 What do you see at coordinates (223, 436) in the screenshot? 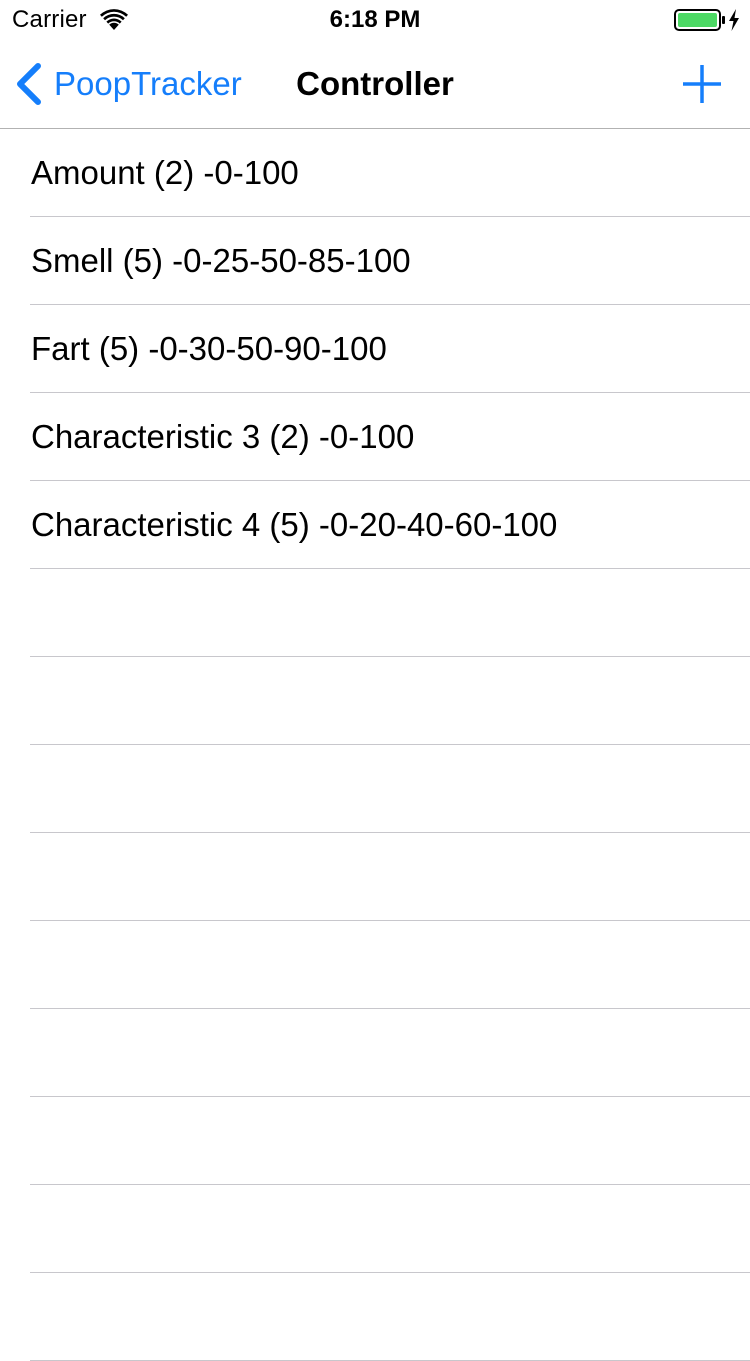
I see `row-label: Characteristic 3 (2) -0-100` at bounding box center [223, 436].